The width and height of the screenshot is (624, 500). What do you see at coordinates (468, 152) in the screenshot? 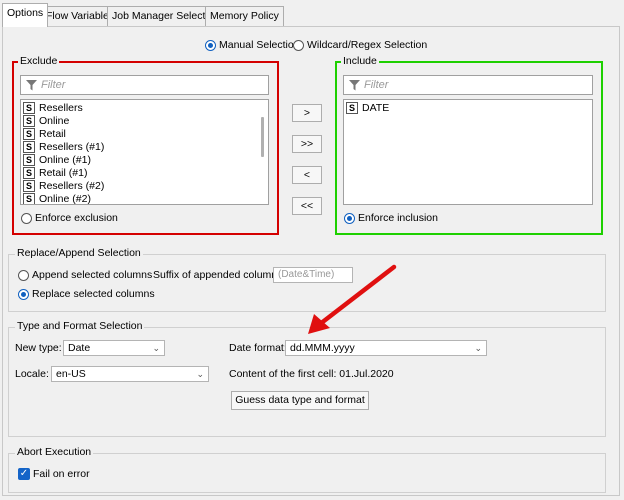
I see `include-list: S DATE` at bounding box center [468, 152].